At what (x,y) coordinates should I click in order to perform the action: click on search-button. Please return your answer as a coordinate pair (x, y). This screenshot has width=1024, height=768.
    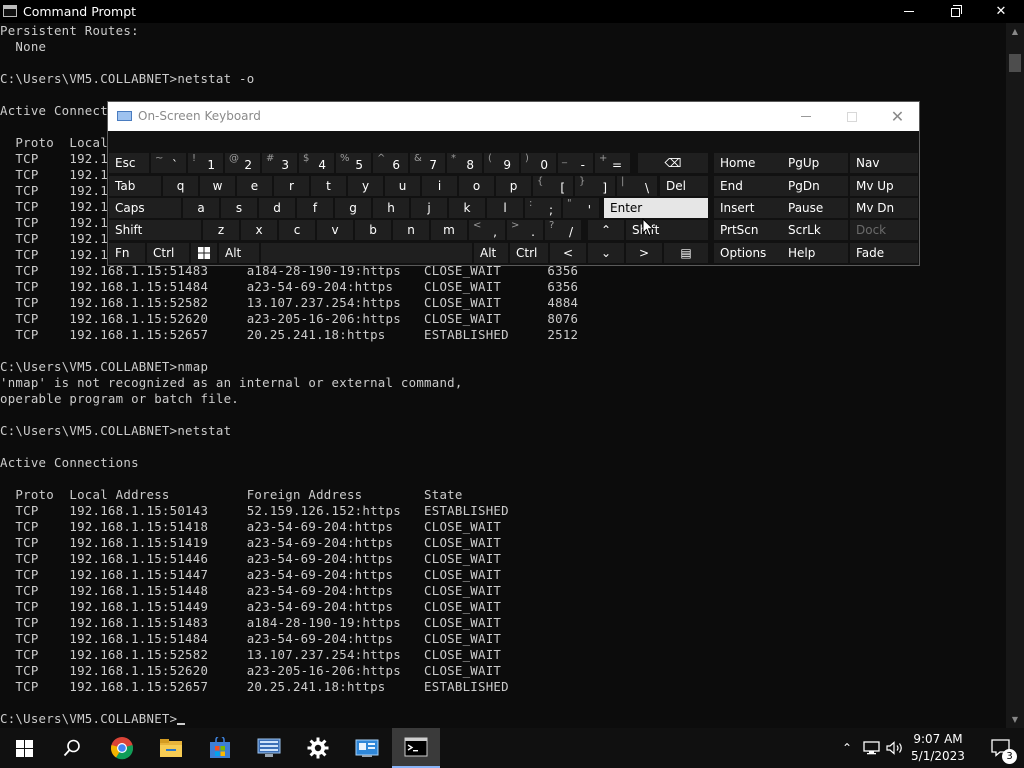
    Looking at the image, I should click on (72, 748).